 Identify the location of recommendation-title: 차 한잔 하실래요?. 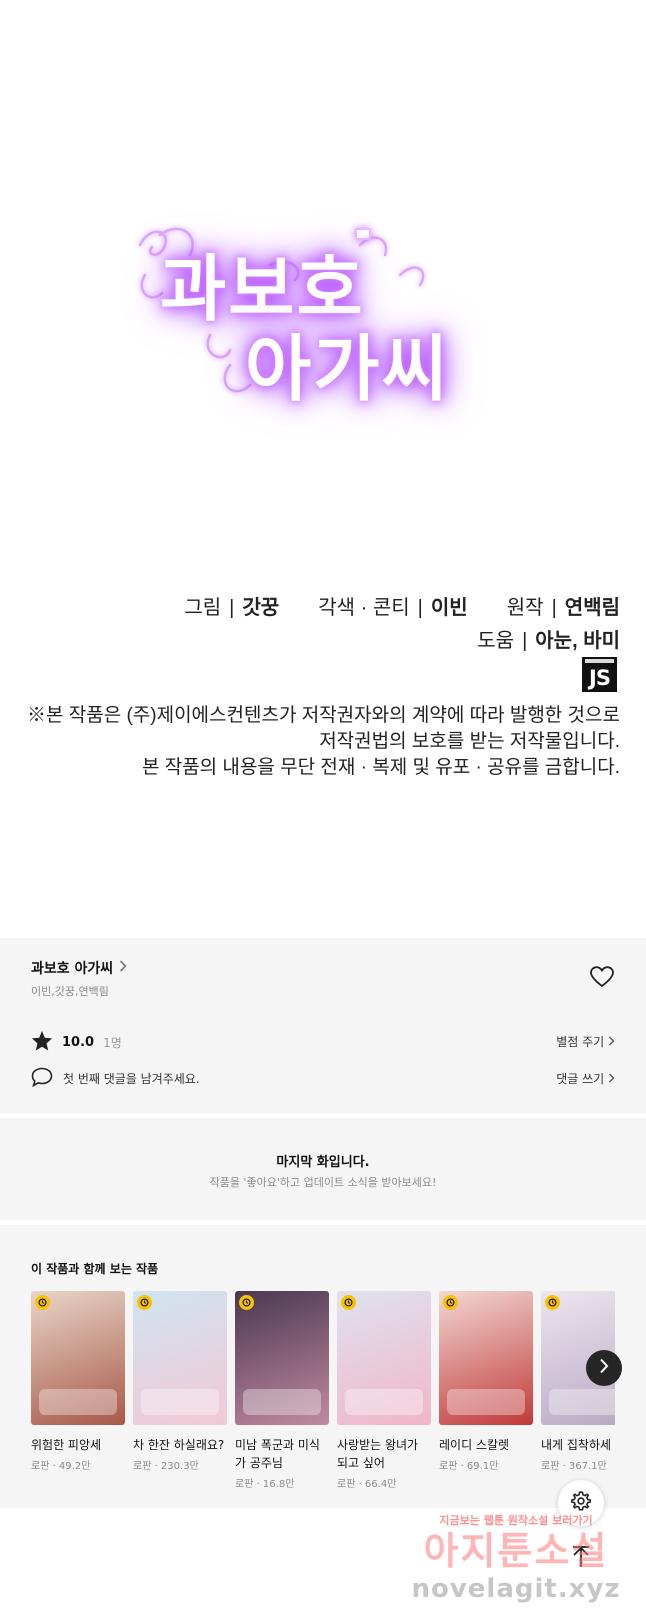
(179, 1445).